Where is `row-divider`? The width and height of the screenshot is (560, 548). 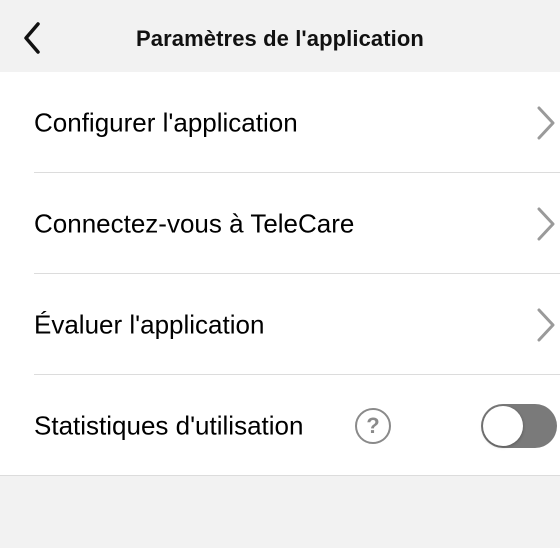
row-divider is located at coordinates (280, 475).